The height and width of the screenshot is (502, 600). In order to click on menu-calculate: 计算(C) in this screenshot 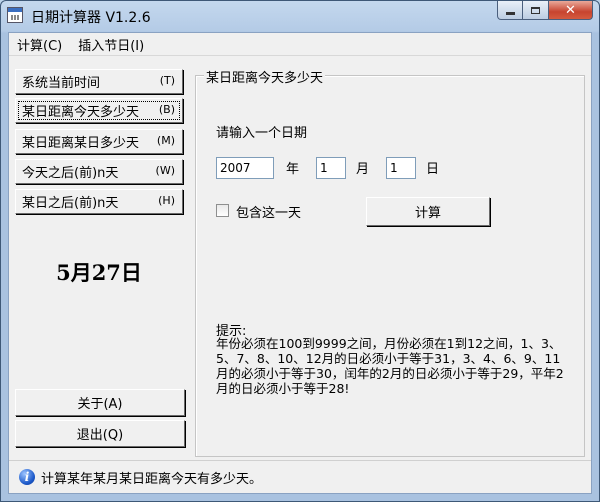, I will do `click(39, 44)`.